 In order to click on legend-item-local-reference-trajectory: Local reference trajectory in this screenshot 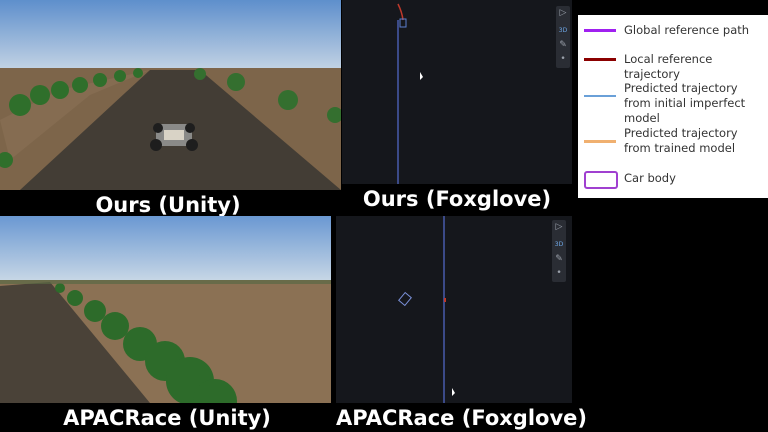, I will do `click(673, 65)`.